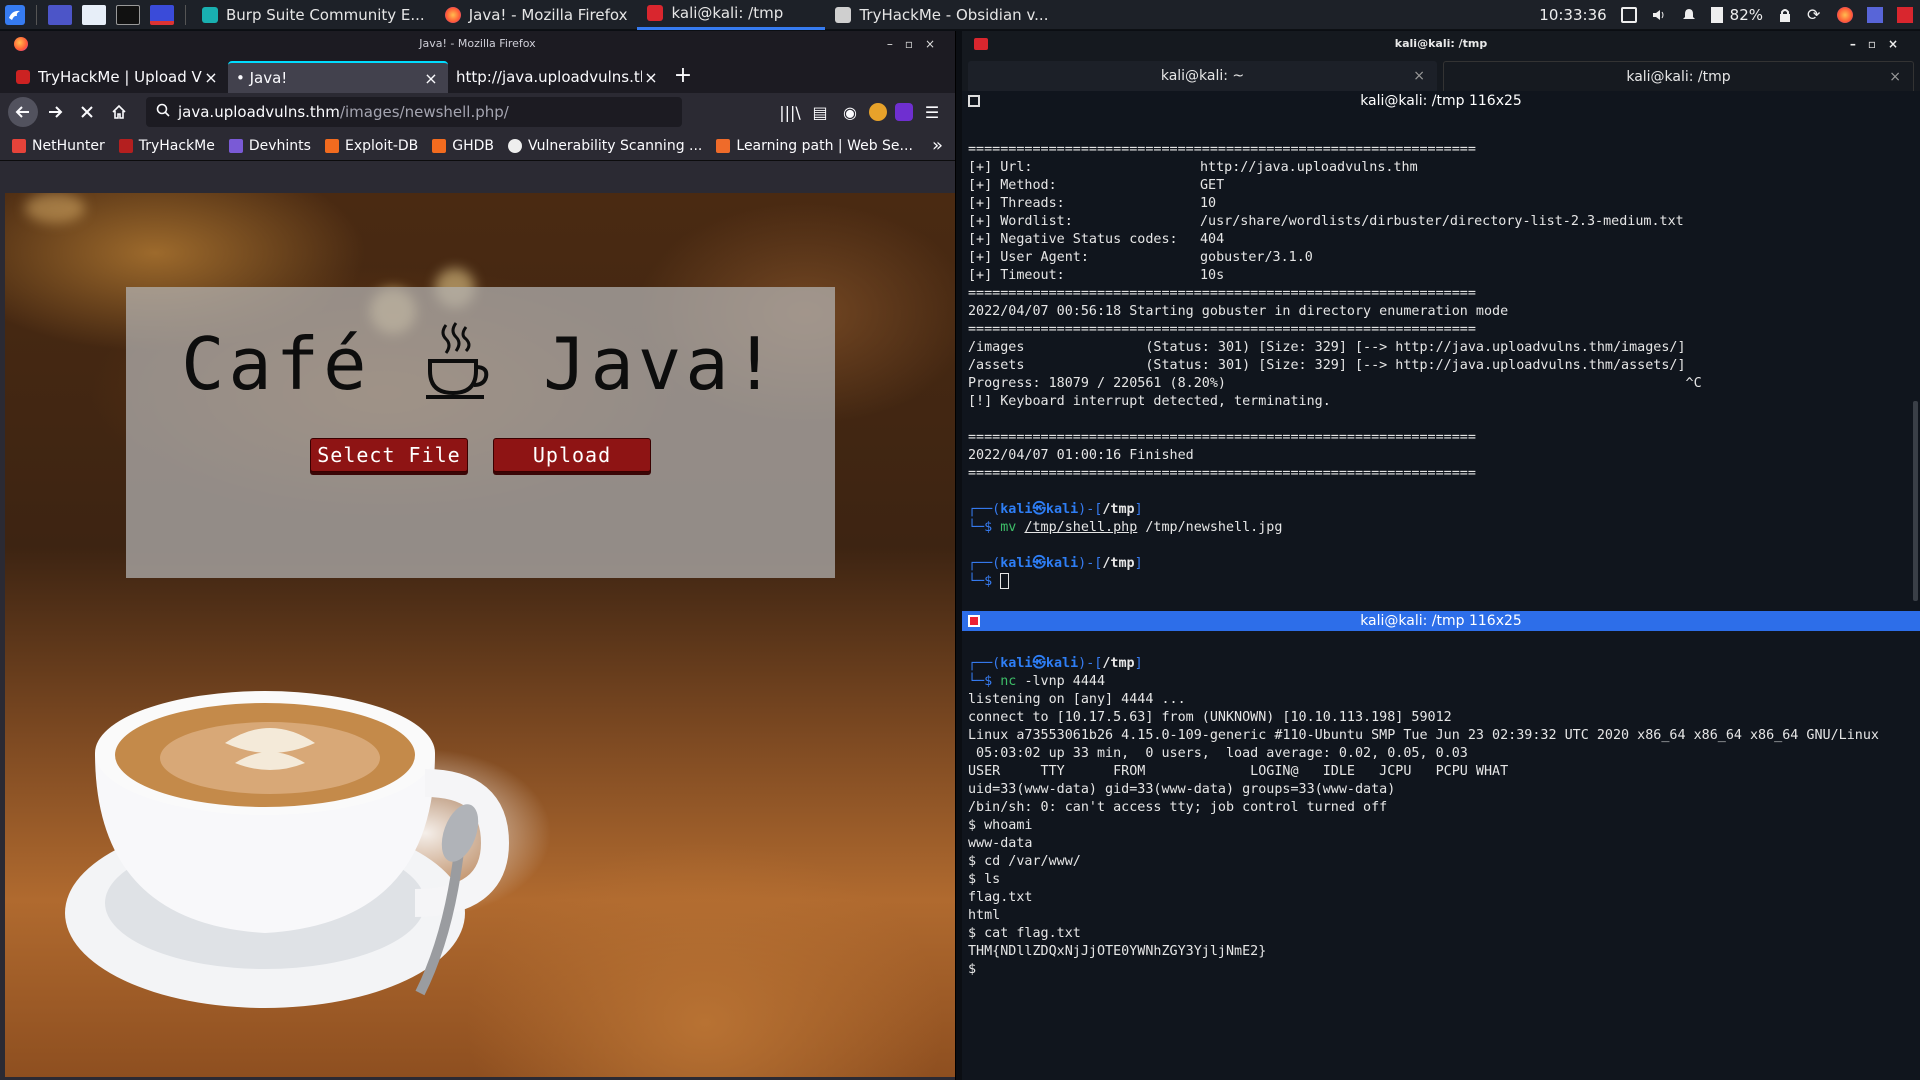 Image resolution: width=1920 pixels, height=1080 pixels. Describe the element at coordinates (1689, 15) in the screenshot. I see `bell-icon` at that location.